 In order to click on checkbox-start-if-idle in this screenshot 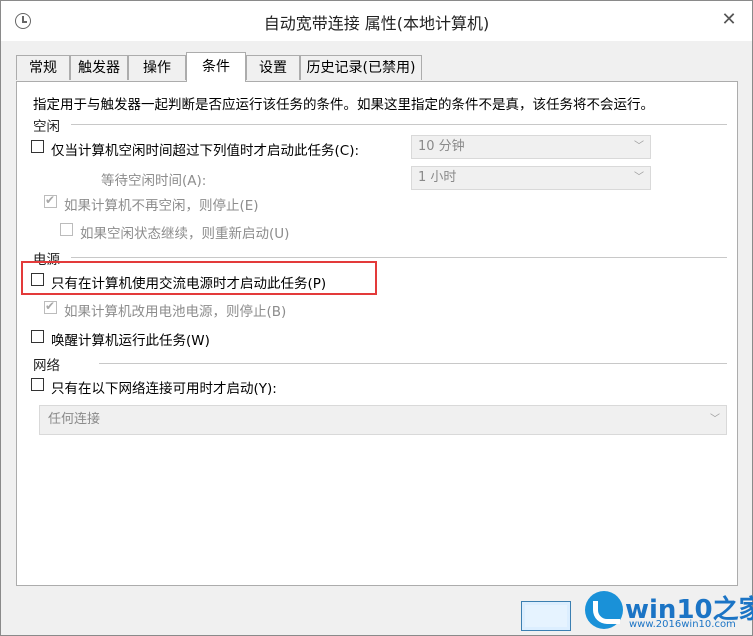, I will do `click(37, 146)`.